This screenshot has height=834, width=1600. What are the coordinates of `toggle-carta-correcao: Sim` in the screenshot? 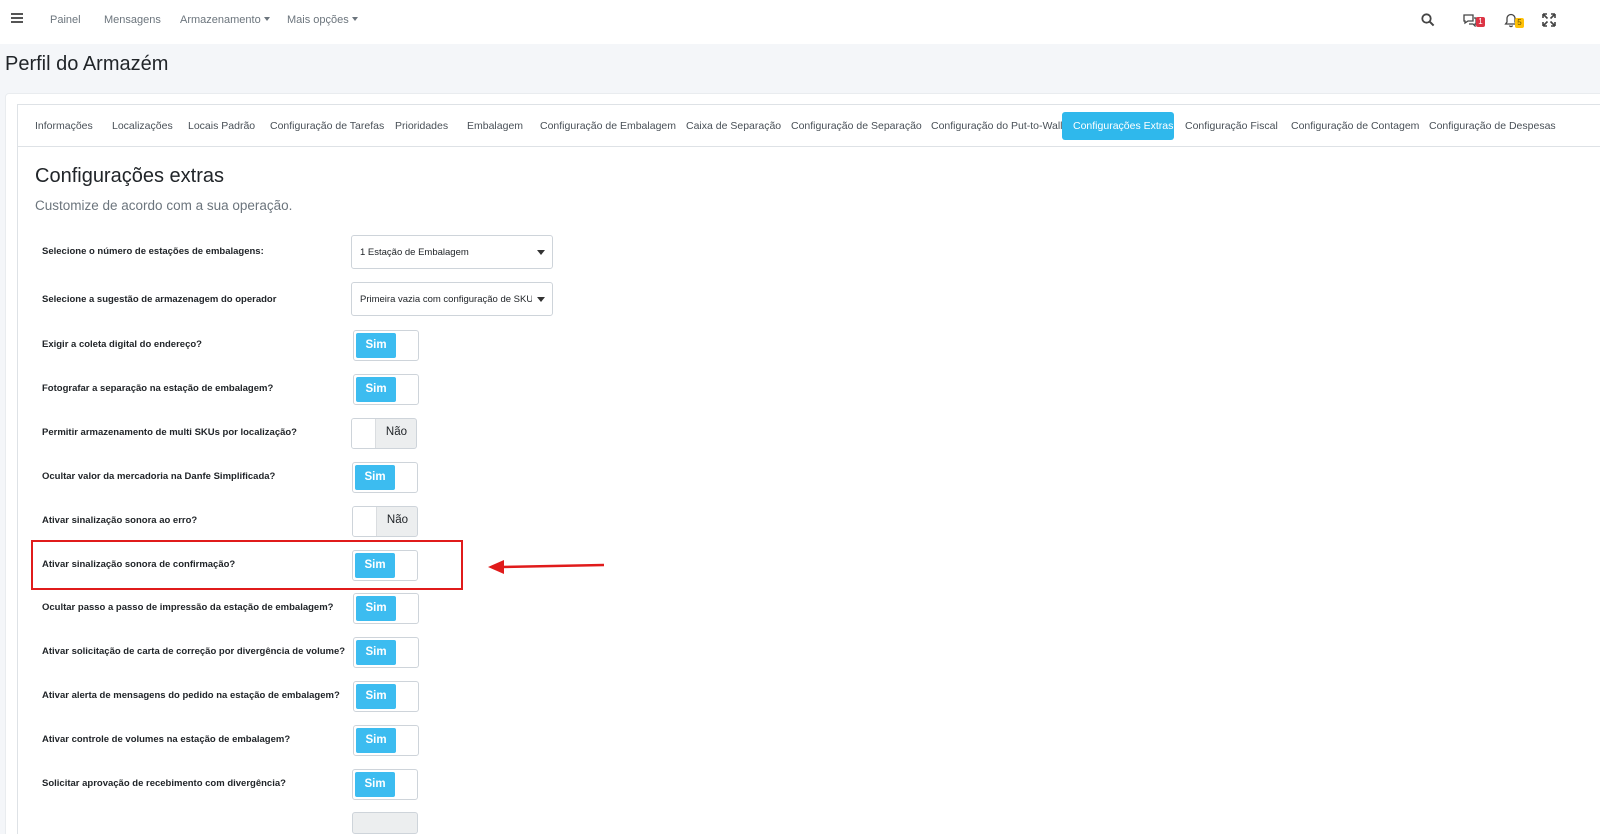 It's located at (386, 652).